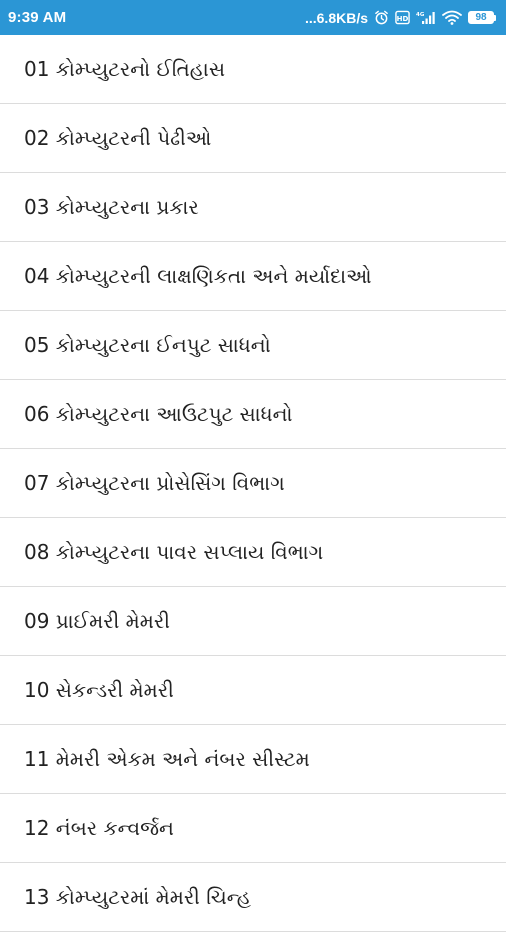 The image size is (506, 932). What do you see at coordinates (253, 207) in the screenshot?
I see `chapter-item: 03 કોમ્પ્યુટરના પ્રકાર` at bounding box center [253, 207].